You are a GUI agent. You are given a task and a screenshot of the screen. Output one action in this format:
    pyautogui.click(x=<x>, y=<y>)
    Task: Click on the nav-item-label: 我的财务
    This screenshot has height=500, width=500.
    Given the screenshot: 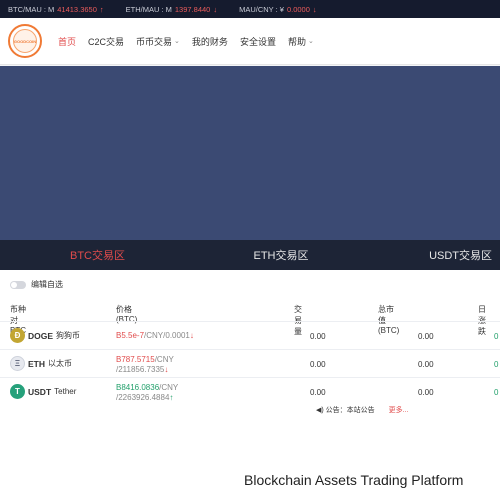 What is the action you would take?
    pyautogui.click(x=209, y=41)
    